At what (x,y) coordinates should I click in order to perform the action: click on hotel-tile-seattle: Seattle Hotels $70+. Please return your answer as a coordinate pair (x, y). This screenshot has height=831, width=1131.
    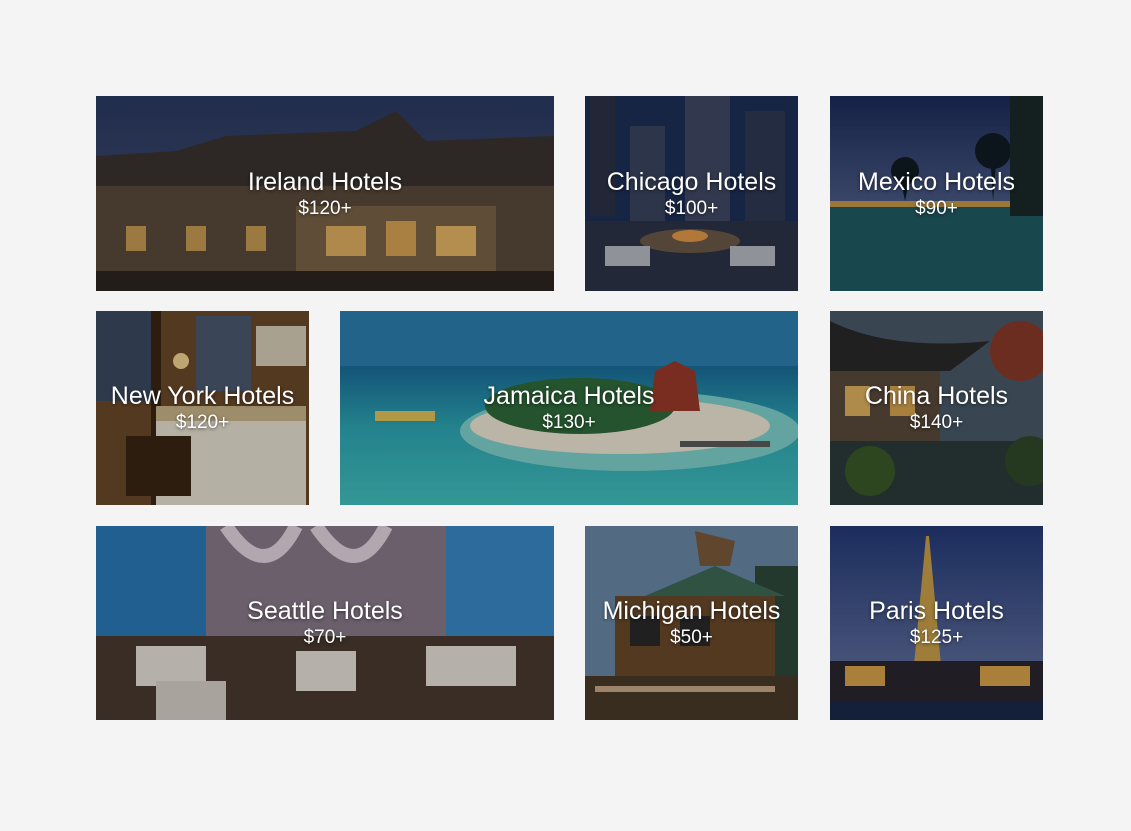
    Looking at the image, I should click on (325, 623).